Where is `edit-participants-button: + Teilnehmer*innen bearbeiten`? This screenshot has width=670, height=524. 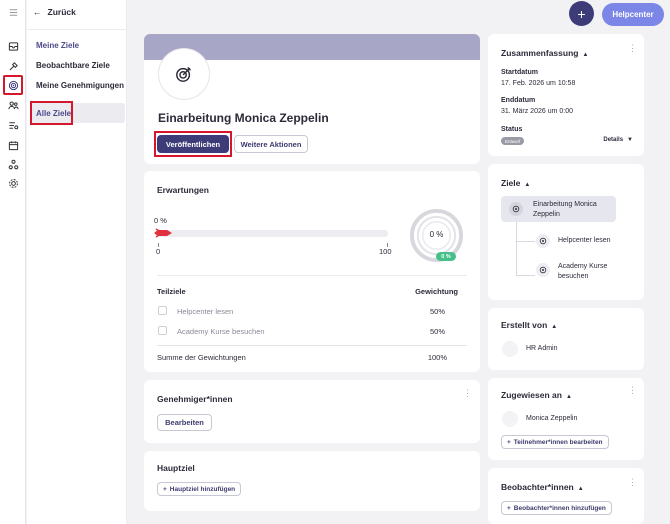 edit-participants-button: + Teilnehmer*innen bearbeiten is located at coordinates (555, 442).